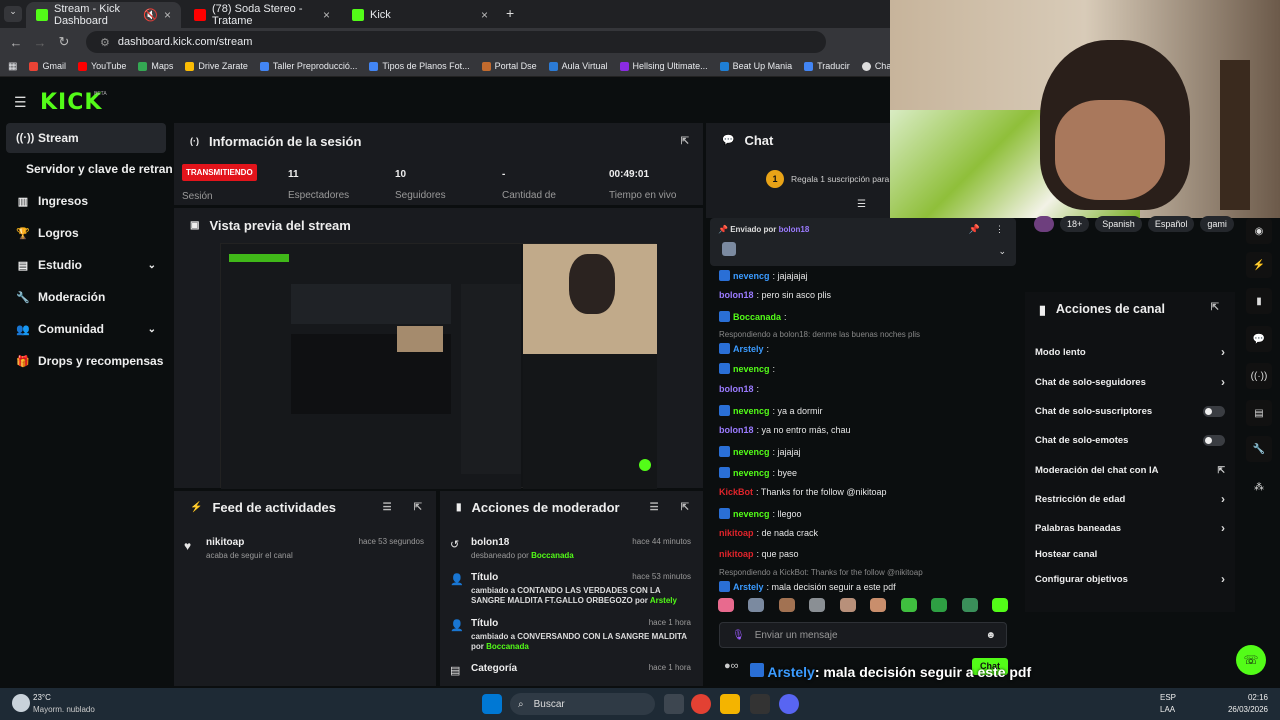 The height and width of the screenshot is (720, 1280). What do you see at coordinates (1259, 231) in the screenshot?
I see `rail-camera-icon: ◉` at bounding box center [1259, 231].